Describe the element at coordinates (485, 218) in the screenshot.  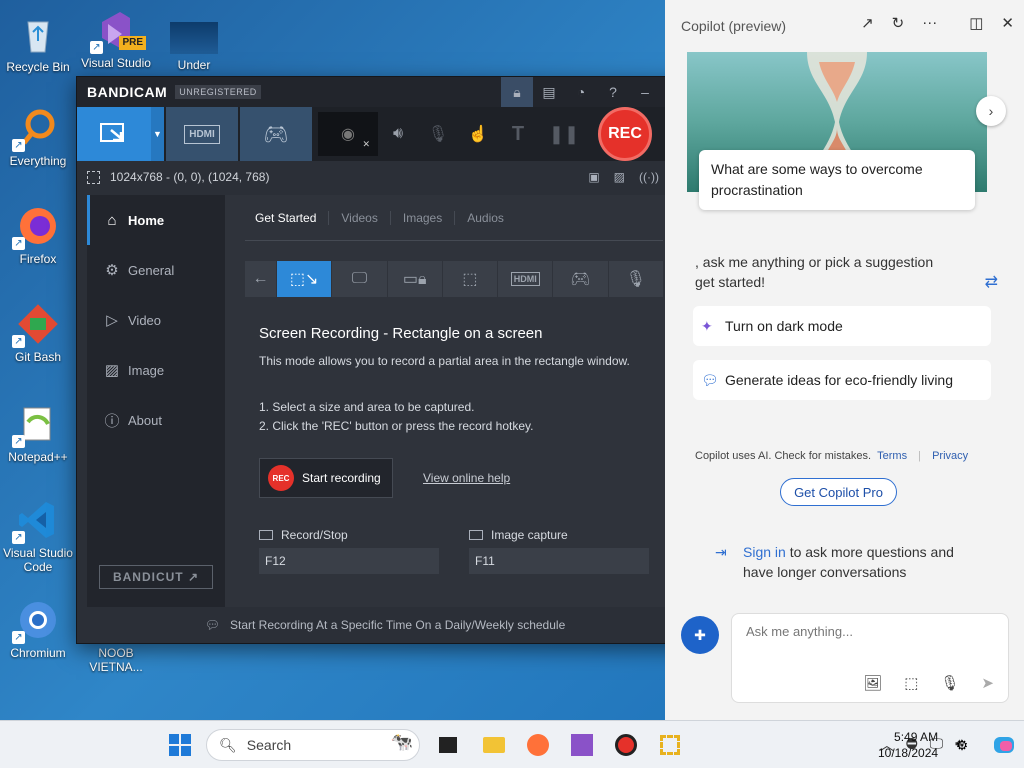
I see `tab-audios: Audios` at that location.